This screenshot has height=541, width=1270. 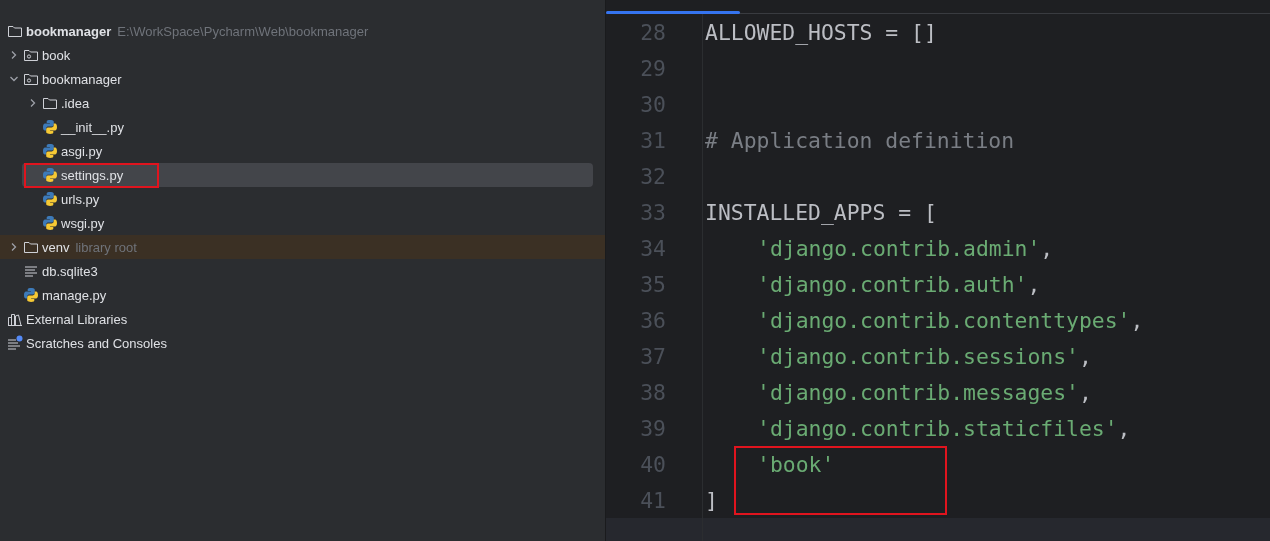 I want to click on code-line: 'django.contrib.admin',, so click(x=905, y=248).